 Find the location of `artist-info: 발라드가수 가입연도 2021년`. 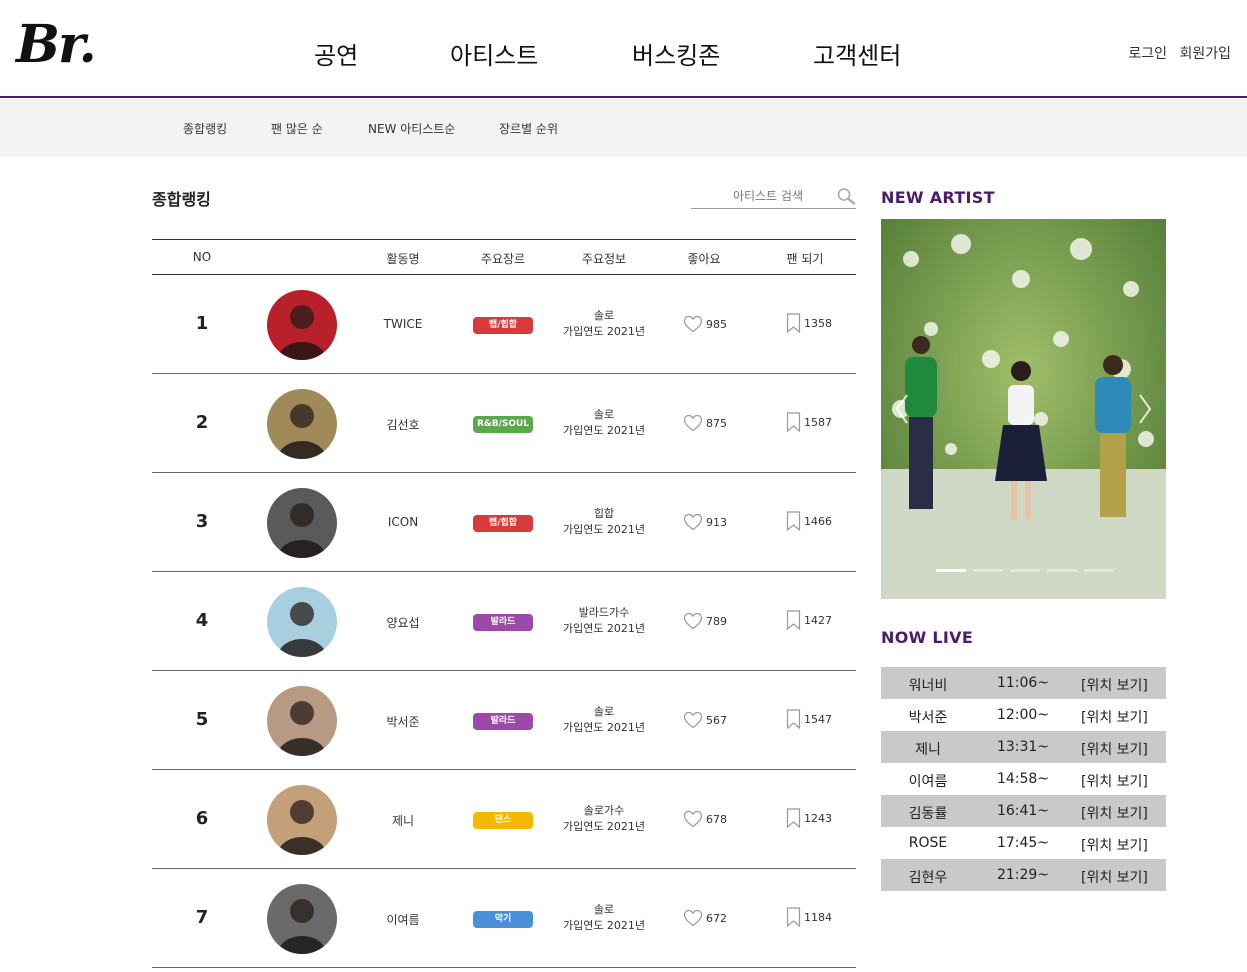

artist-info: 발라드가수 가입연도 2021년 is located at coordinates (604, 621).